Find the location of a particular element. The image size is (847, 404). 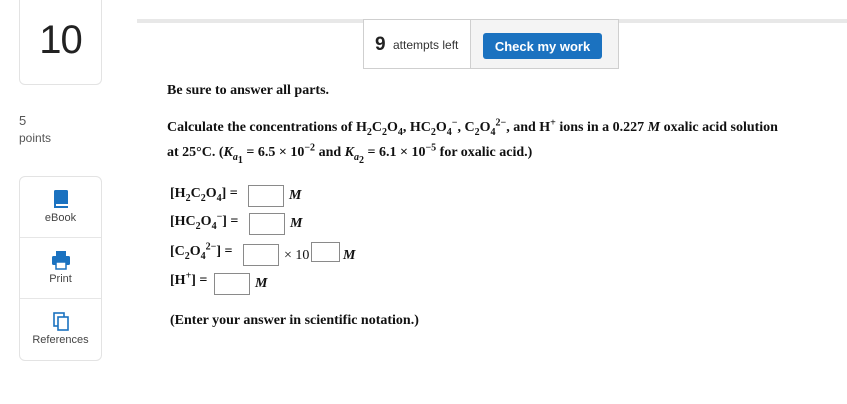

ebook-button: eBook is located at coordinates (60, 207).